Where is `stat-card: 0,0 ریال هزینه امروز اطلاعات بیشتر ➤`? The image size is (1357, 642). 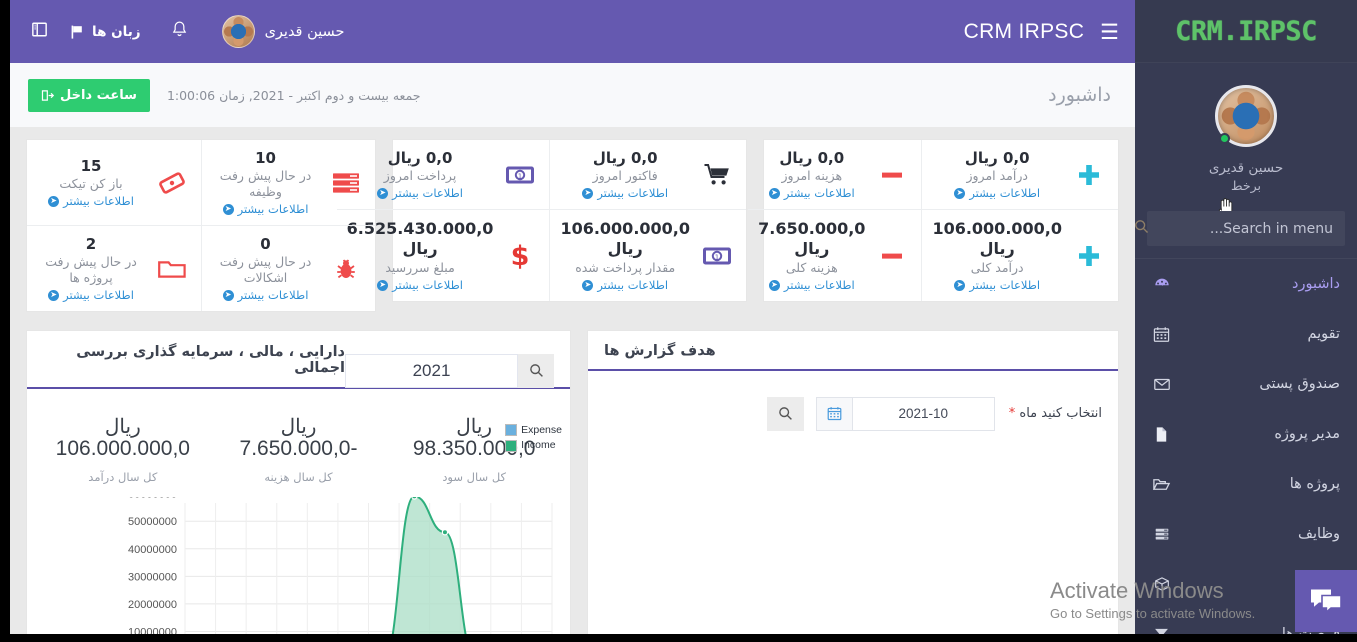
stat-card: 0,0 ریال هزینه امروز اطلاعات بیشتر ➤ is located at coordinates (835, 175).